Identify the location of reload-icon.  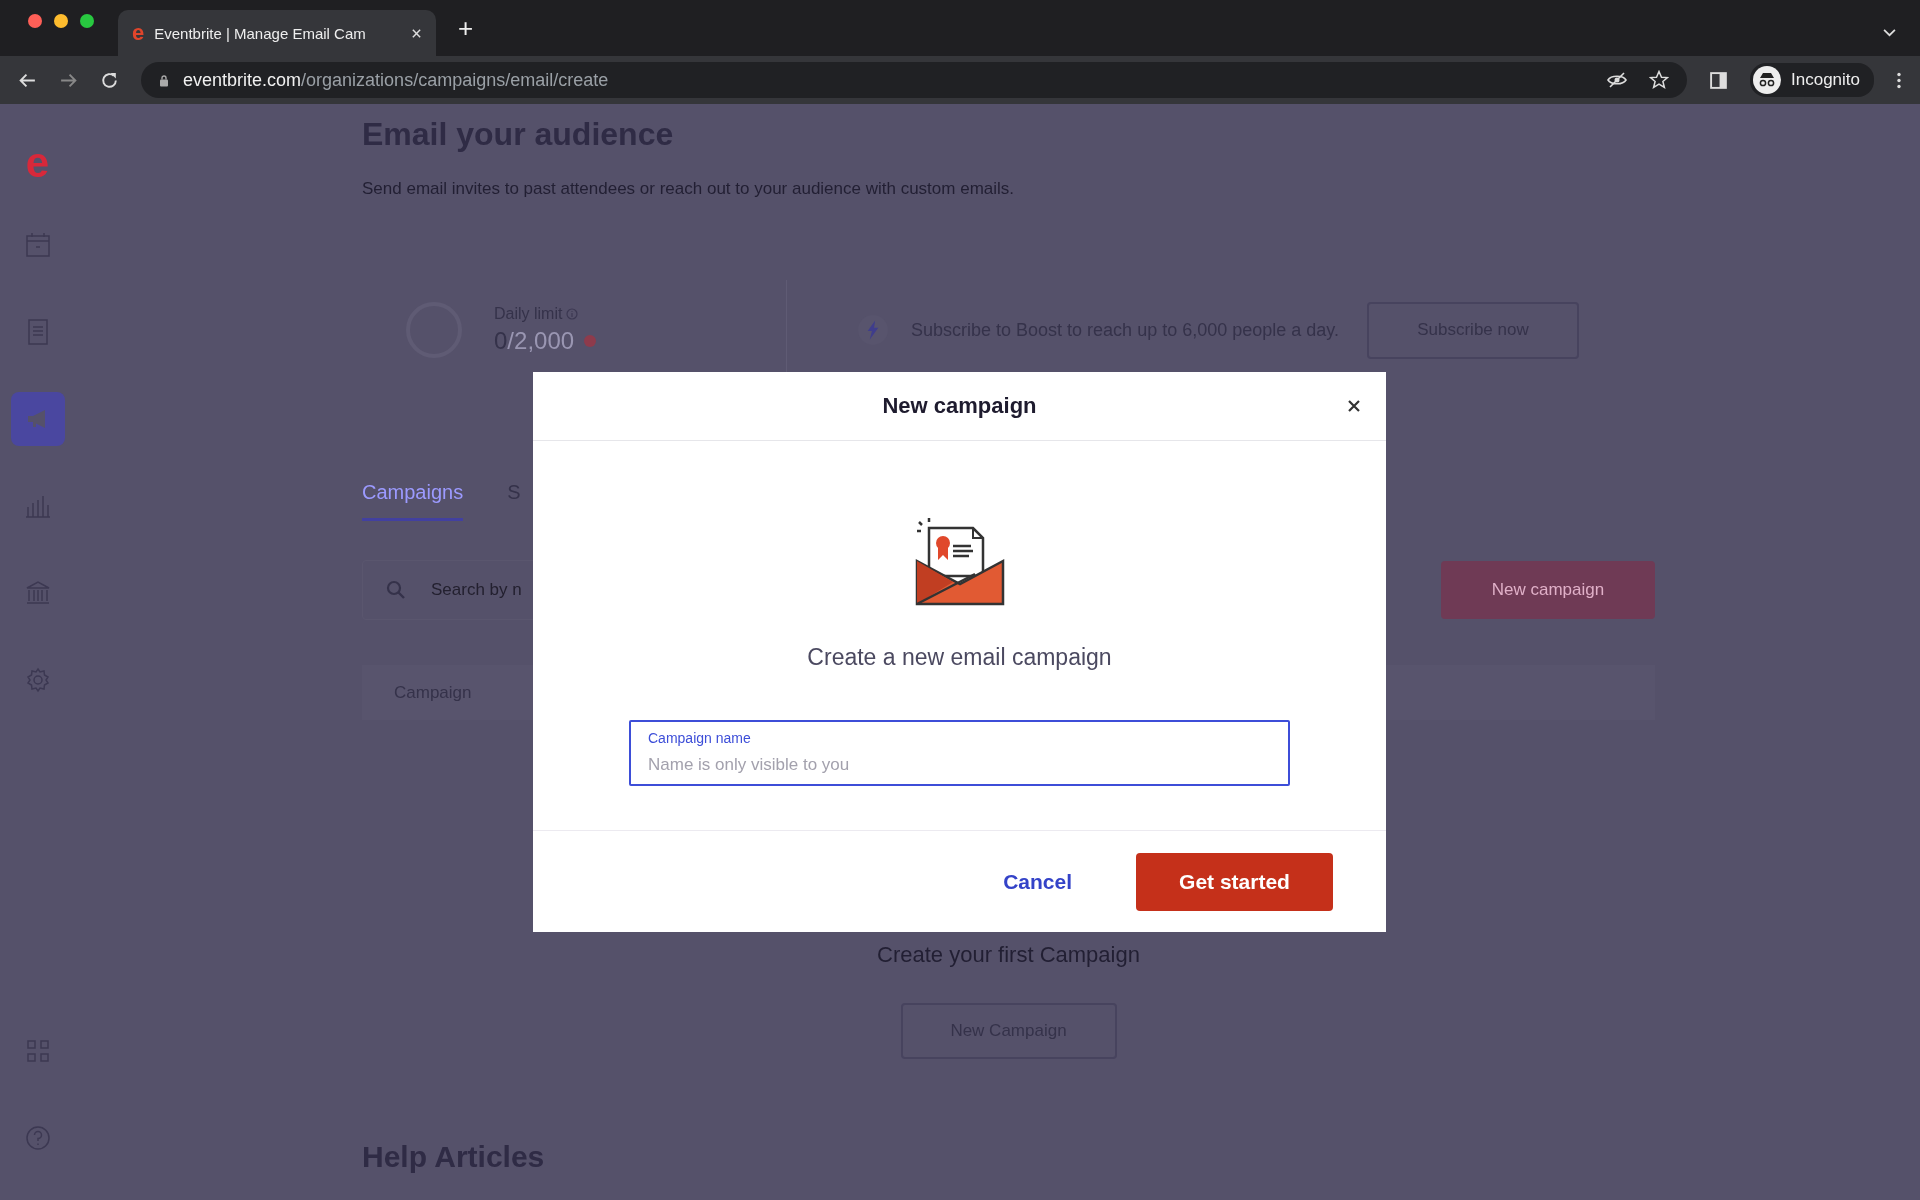
(109, 80).